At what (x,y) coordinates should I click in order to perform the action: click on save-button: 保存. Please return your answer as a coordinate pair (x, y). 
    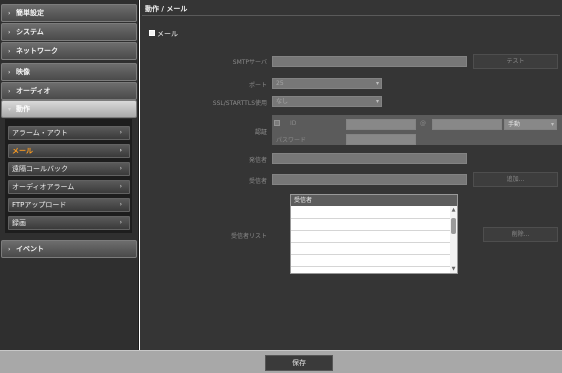
    Looking at the image, I should click on (299, 363).